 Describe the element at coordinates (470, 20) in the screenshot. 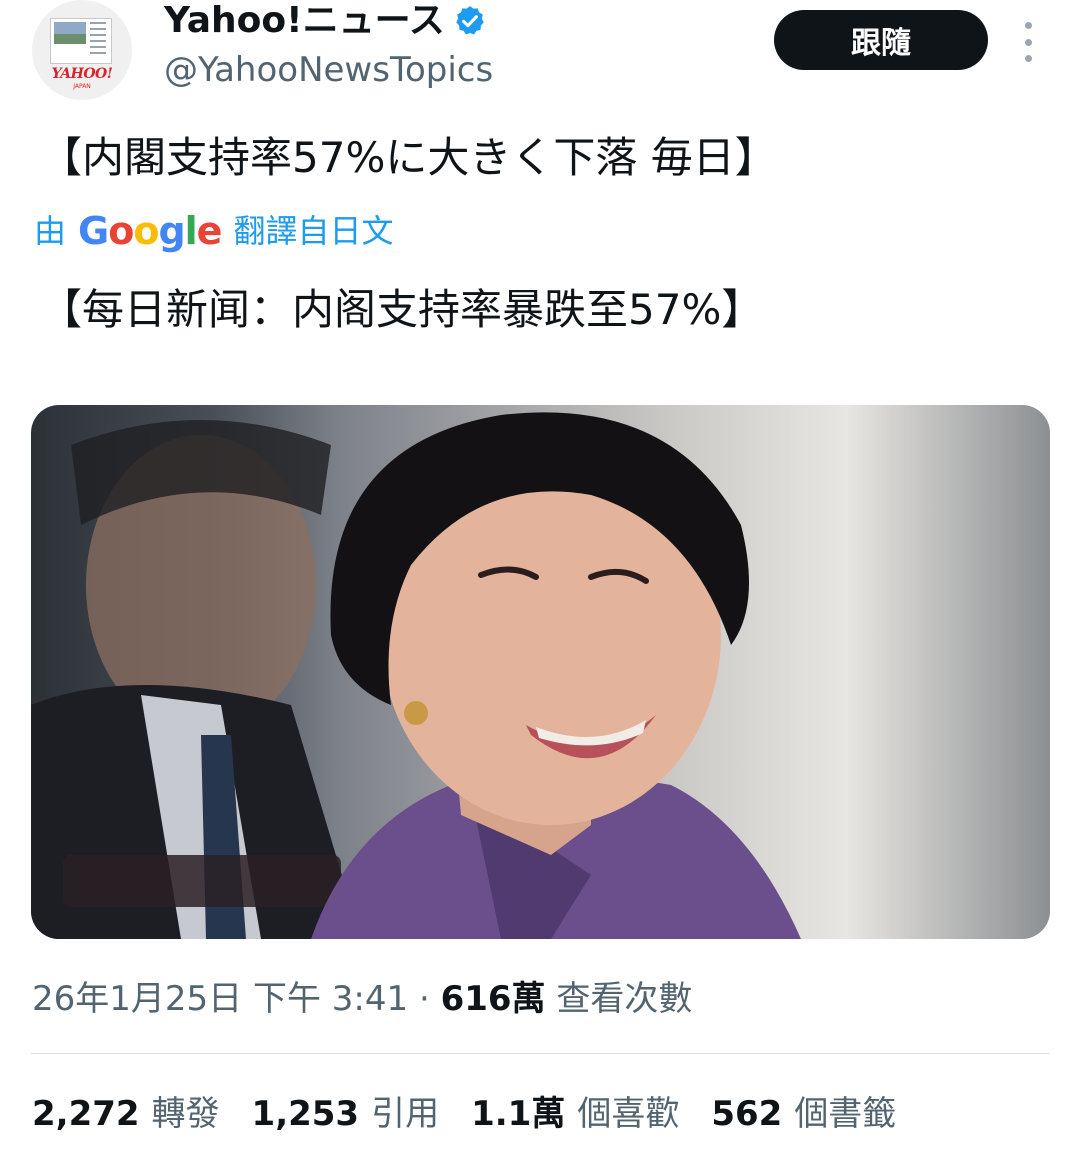

I see `verified-badge-icon` at that location.